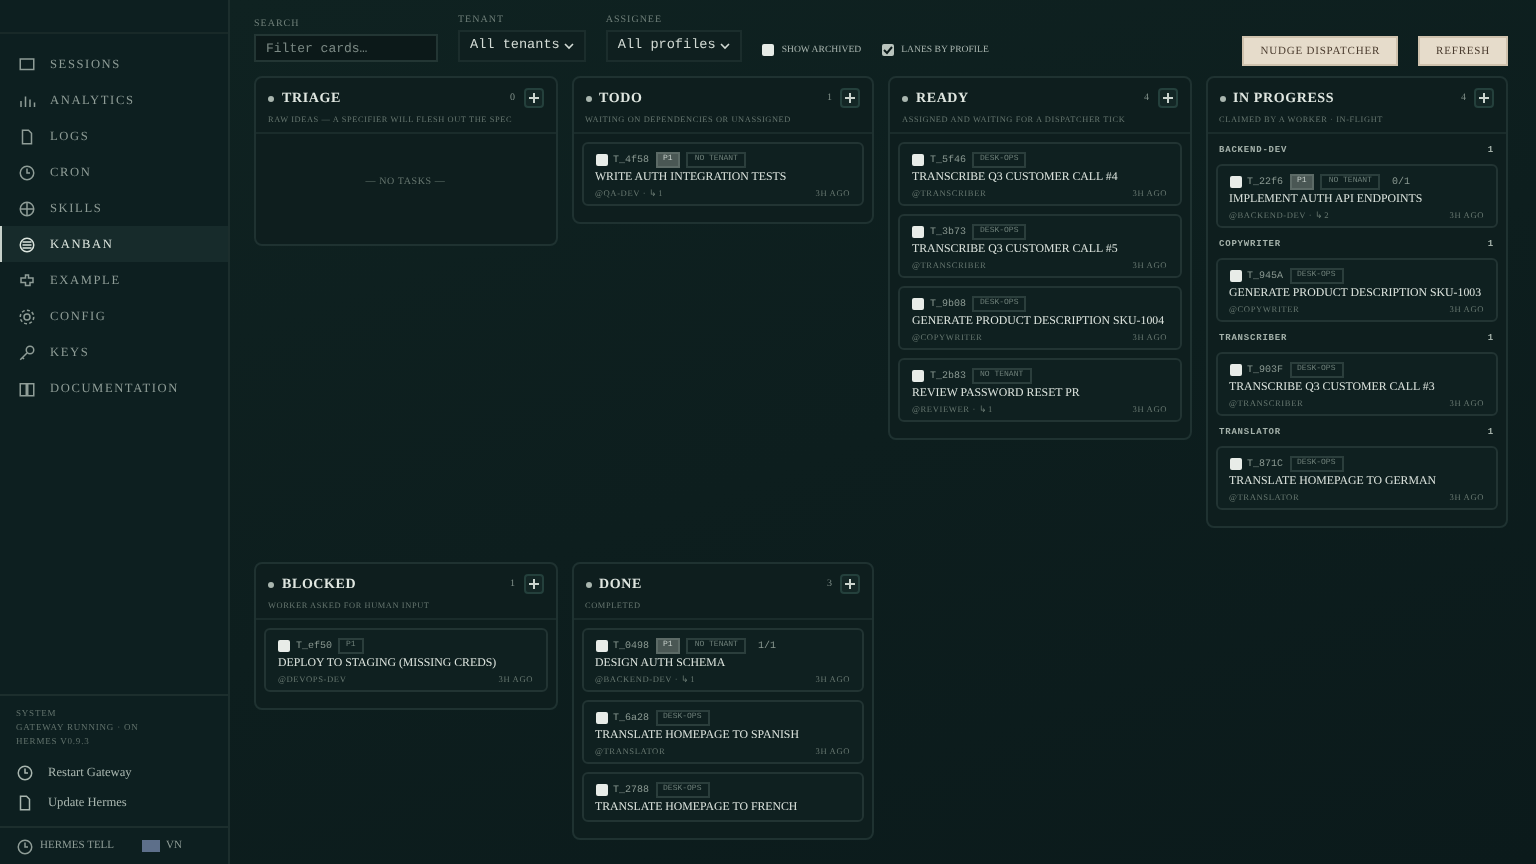 The height and width of the screenshot is (864, 1536). What do you see at coordinates (151, 846) in the screenshot?
I see `flag-icon` at bounding box center [151, 846].